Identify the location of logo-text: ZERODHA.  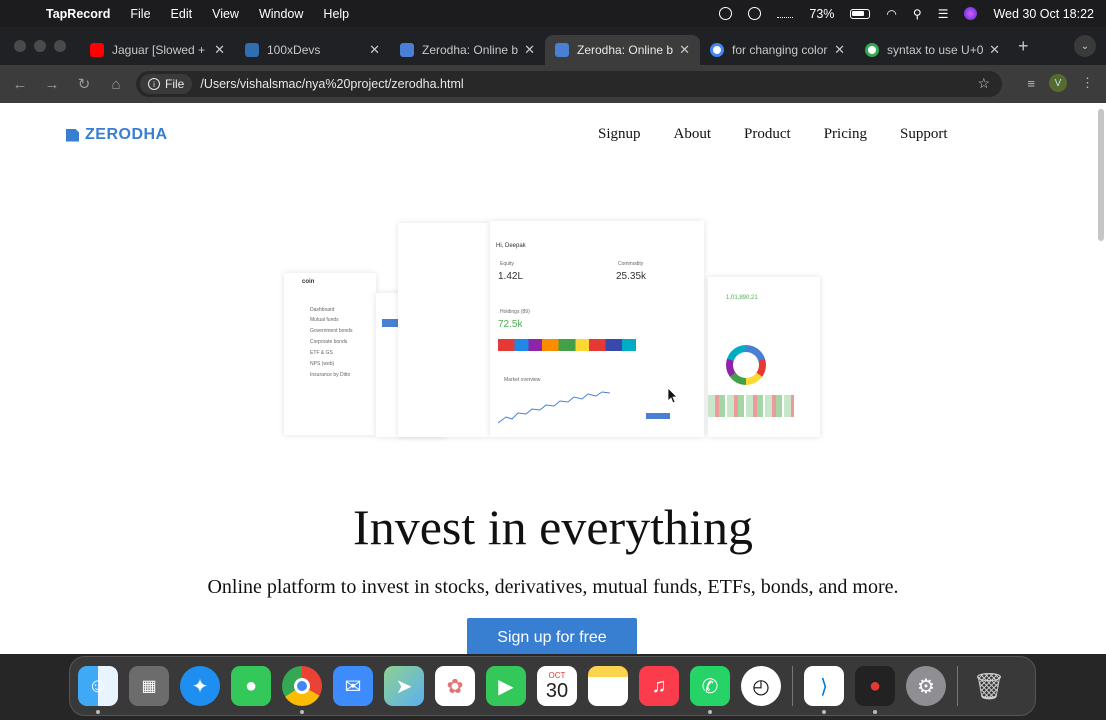
(126, 134).